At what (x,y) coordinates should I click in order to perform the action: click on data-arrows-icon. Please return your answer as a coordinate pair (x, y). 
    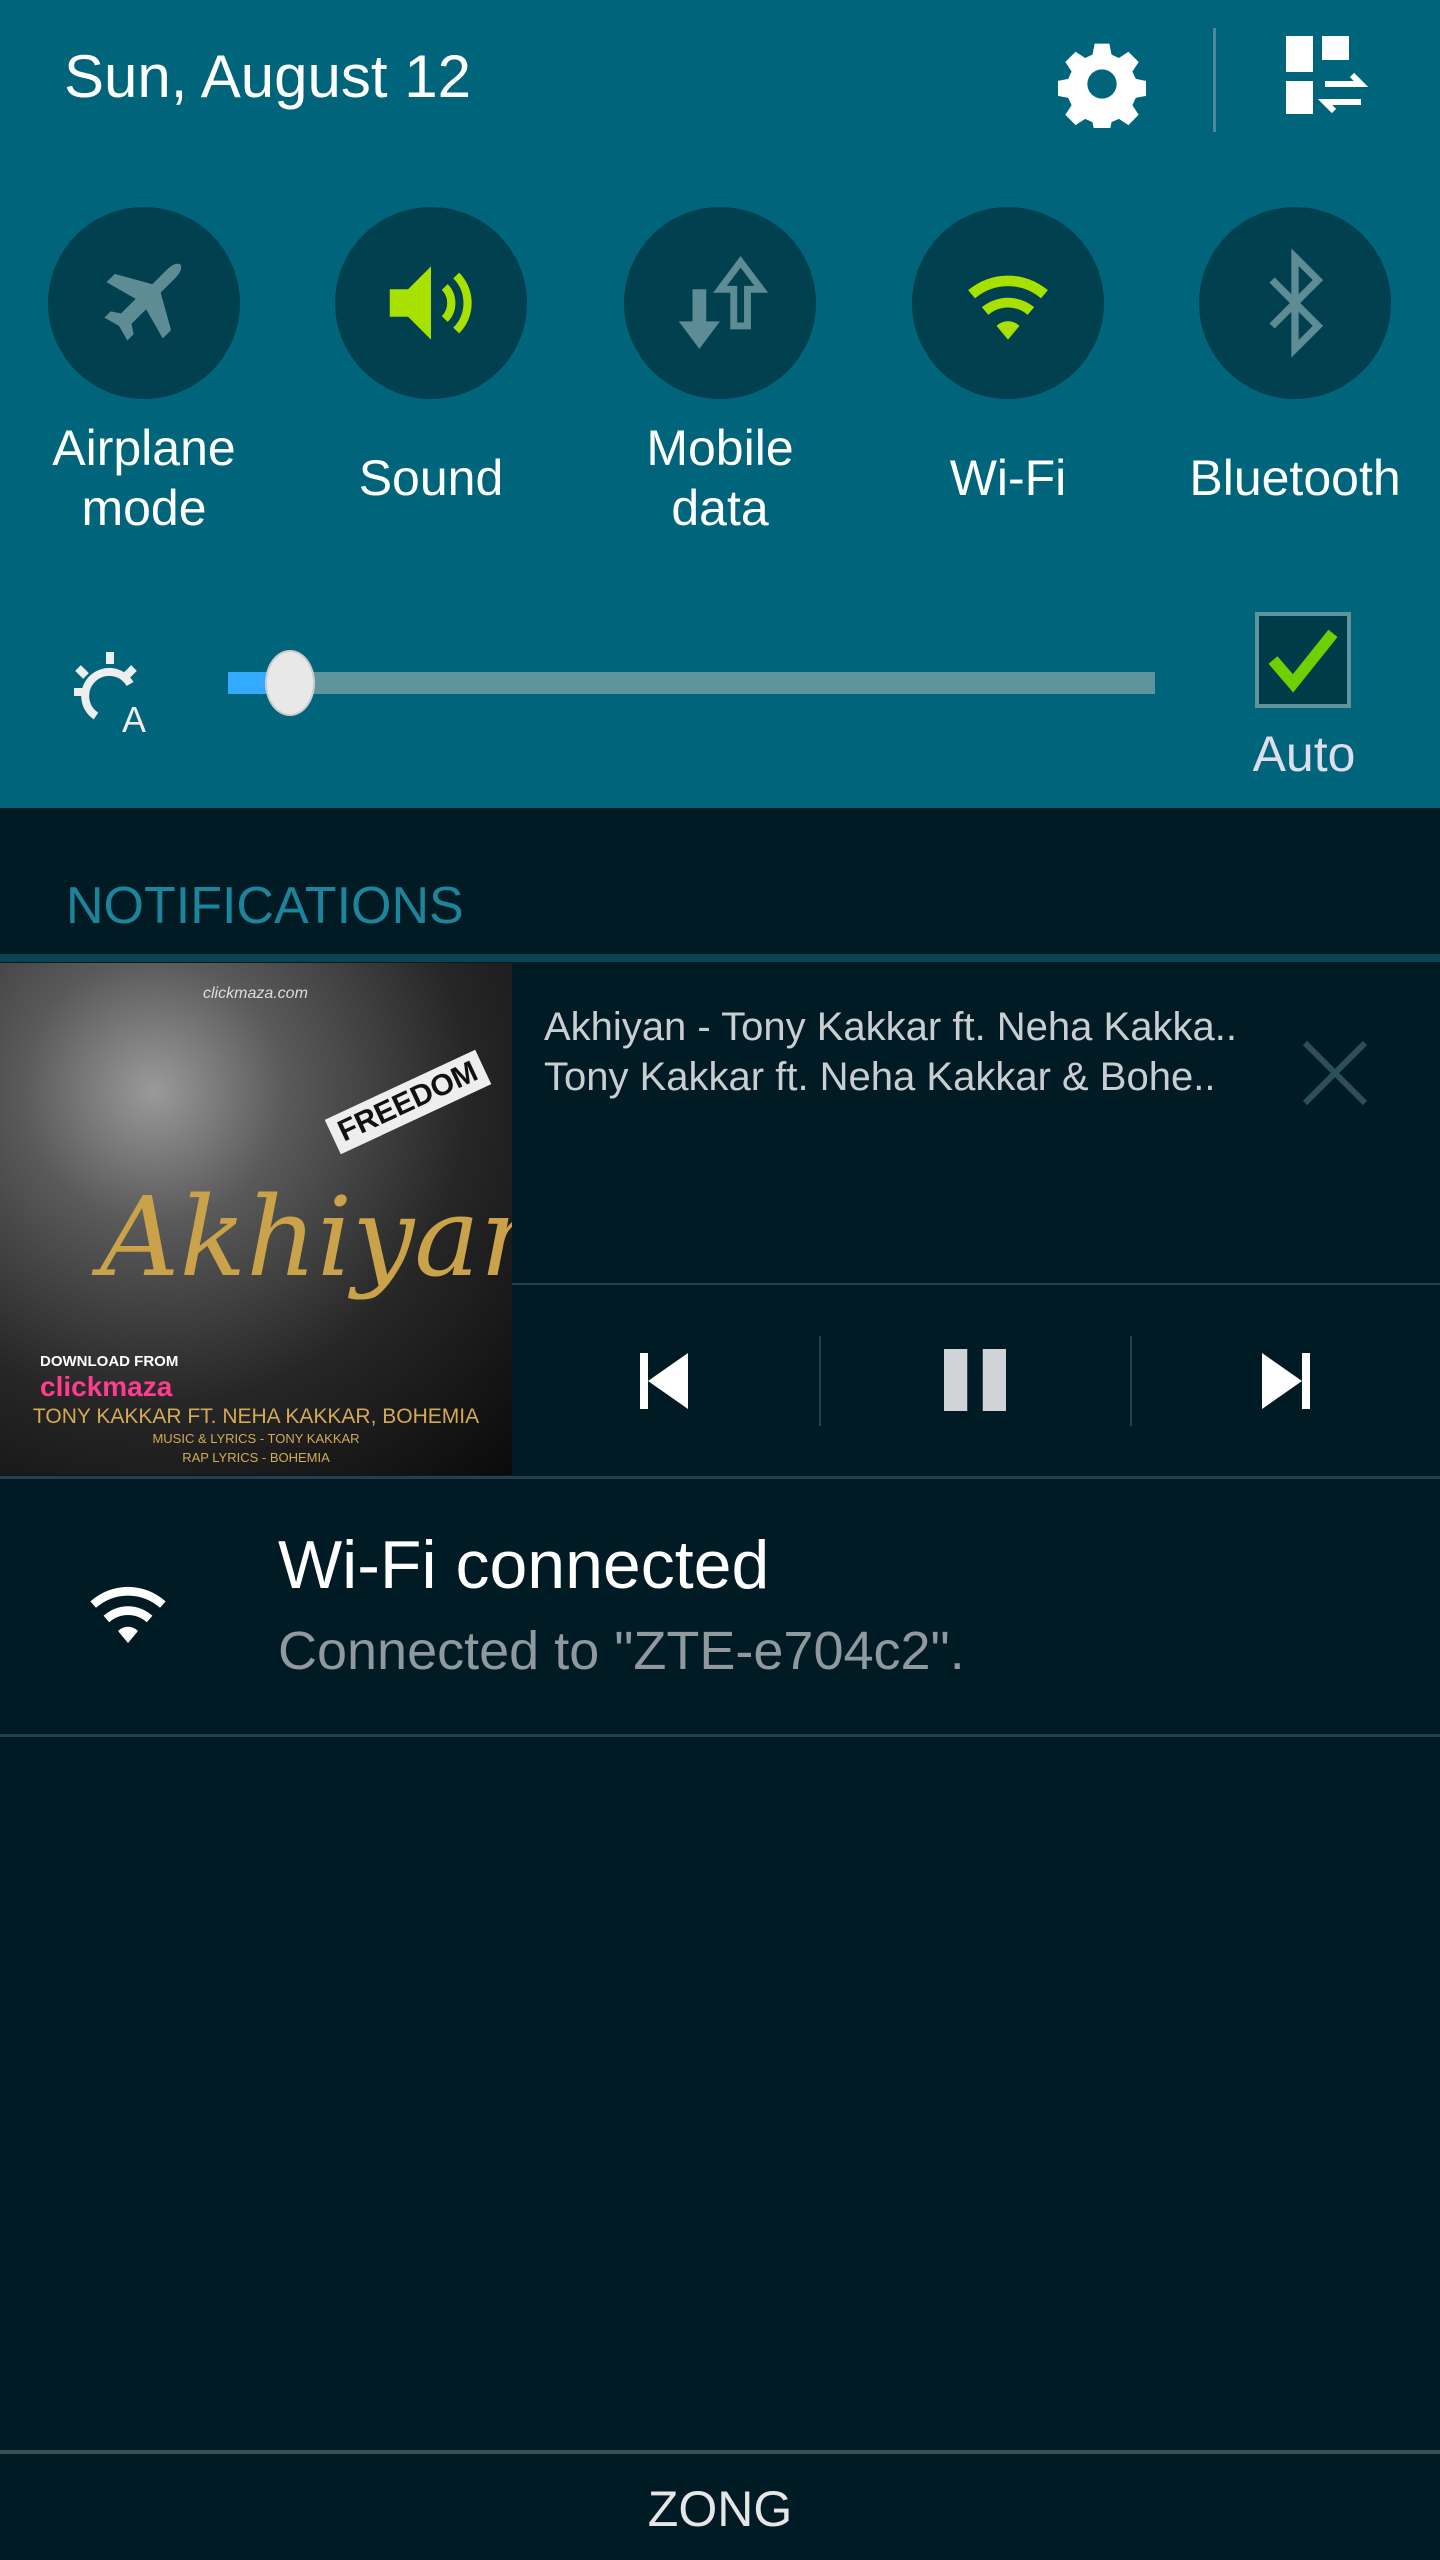
    Looking at the image, I should click on (723, 302).